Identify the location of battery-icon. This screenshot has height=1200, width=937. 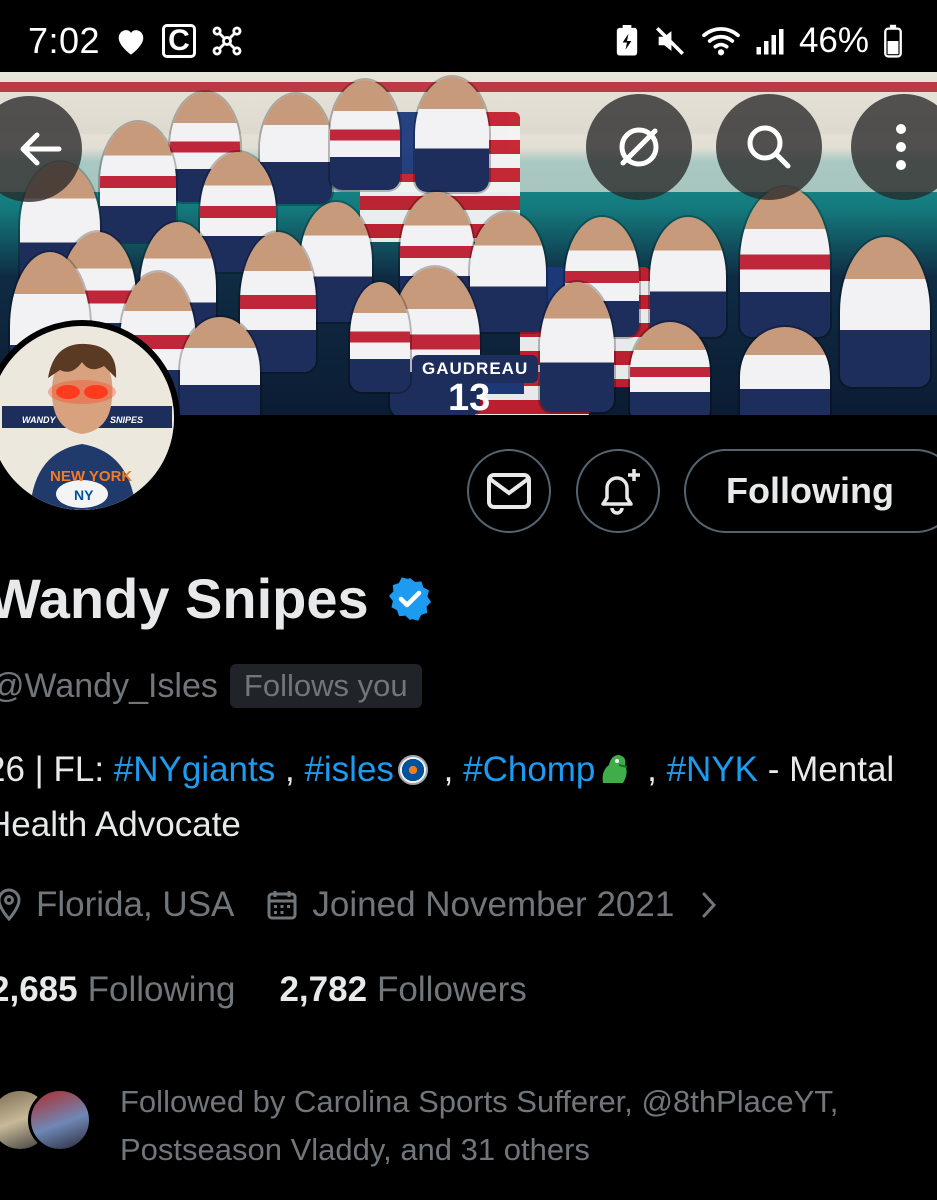
(893, 41).